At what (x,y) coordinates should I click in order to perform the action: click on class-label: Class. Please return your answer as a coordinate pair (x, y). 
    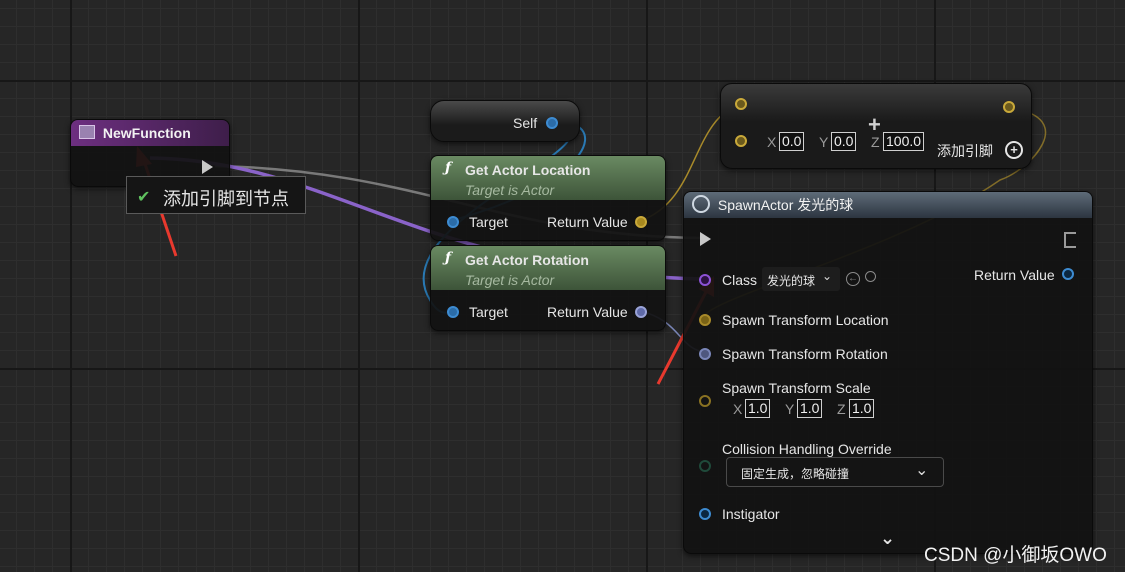
    Looking at the image, I should click on (740, 280).